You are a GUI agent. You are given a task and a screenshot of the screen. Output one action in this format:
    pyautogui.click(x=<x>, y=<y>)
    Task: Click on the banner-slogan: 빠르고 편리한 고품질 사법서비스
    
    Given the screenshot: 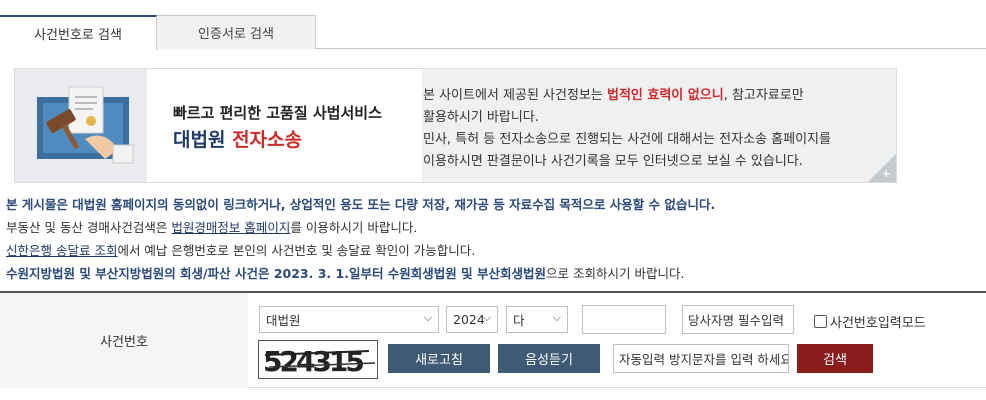 What is the action you would take?
    pyautogui.click(x=277, y=113)
    